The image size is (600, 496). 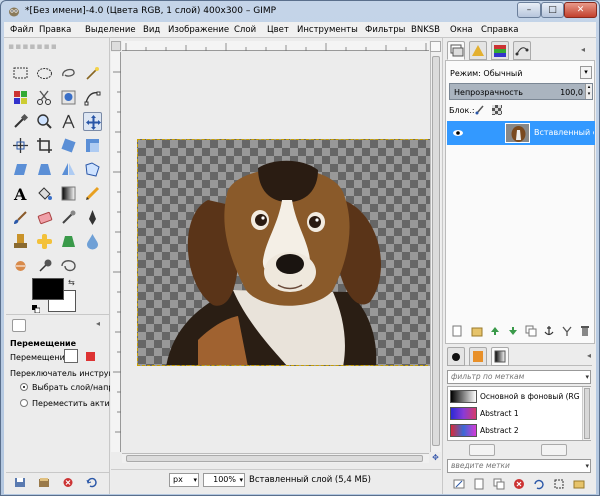 What do you see at coordinates (68, 121) in the screenshot?
I see `measure-icon` at bounding box center [68, 121].